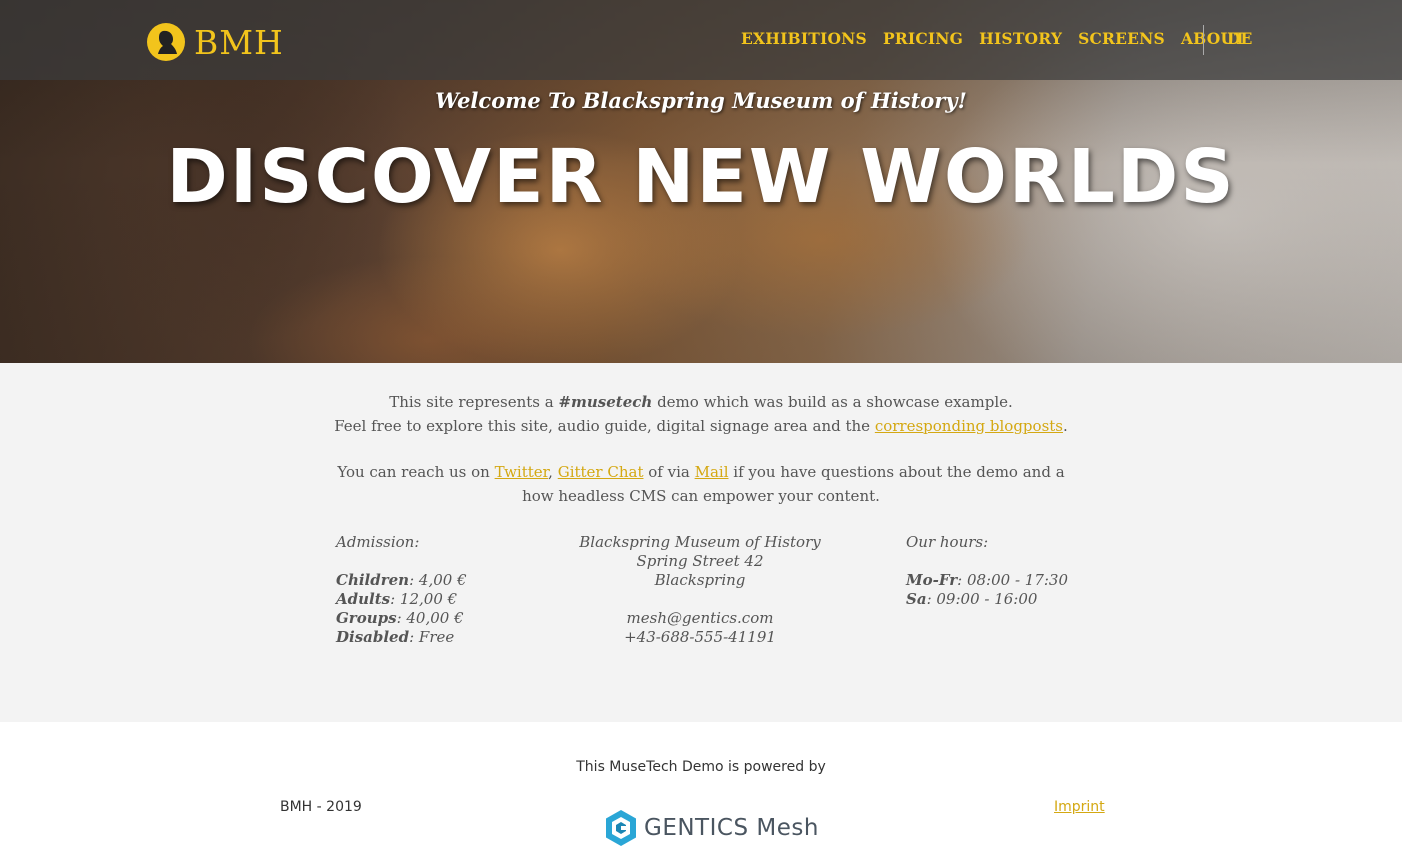 The width and height of the screenshot is (1402, 865). What do you see at coordinates (1065, 426) in the screenshot?
I see `intro-text-fragment: .` at bounding box center [1065, 426].